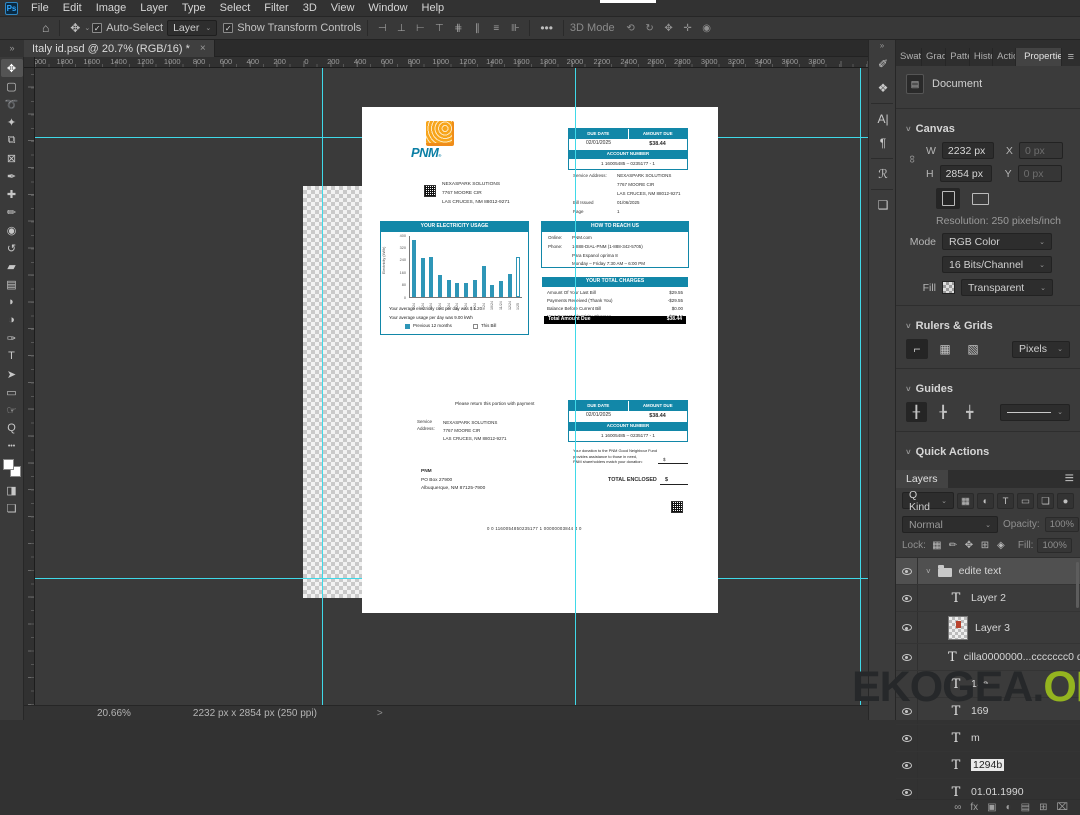 This screenshot has width=1080, height=815. What do you see at coordinates (12, 194) in the screenshot?
I see `healing-brush-tool: ✚` at bounding box center [12, 194].